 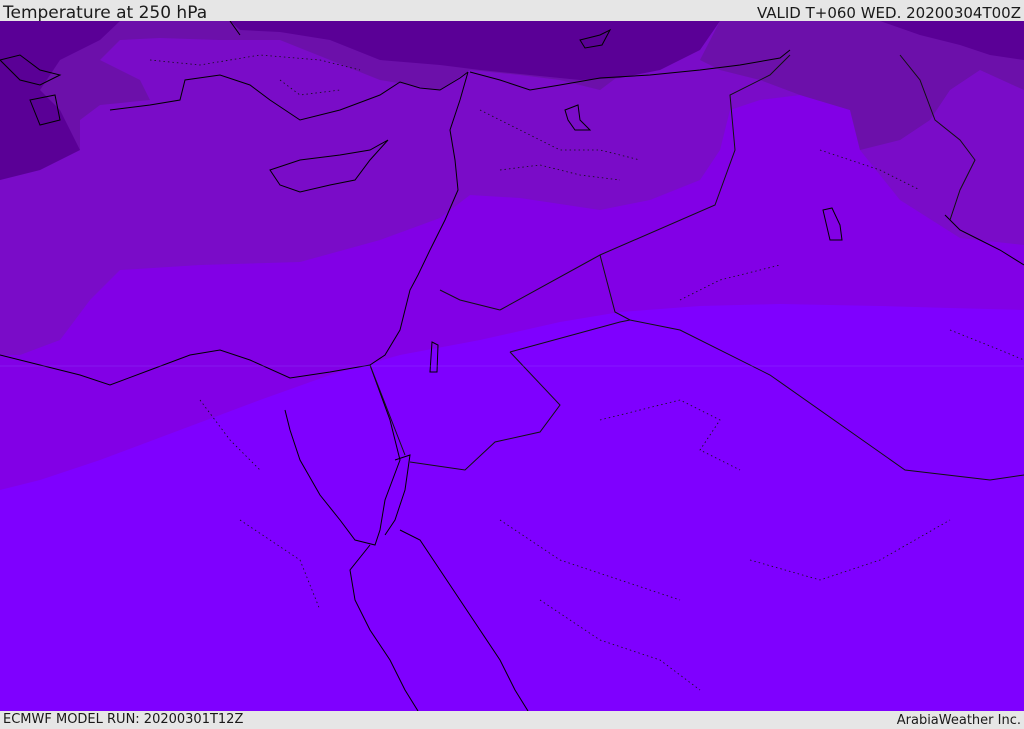 What do you see at coordinates (123, 719) in the screenshot?
I see `model-run-label: ECMWF MODEL RUN: 20200301T12Z` at bounding box center [123, 719].